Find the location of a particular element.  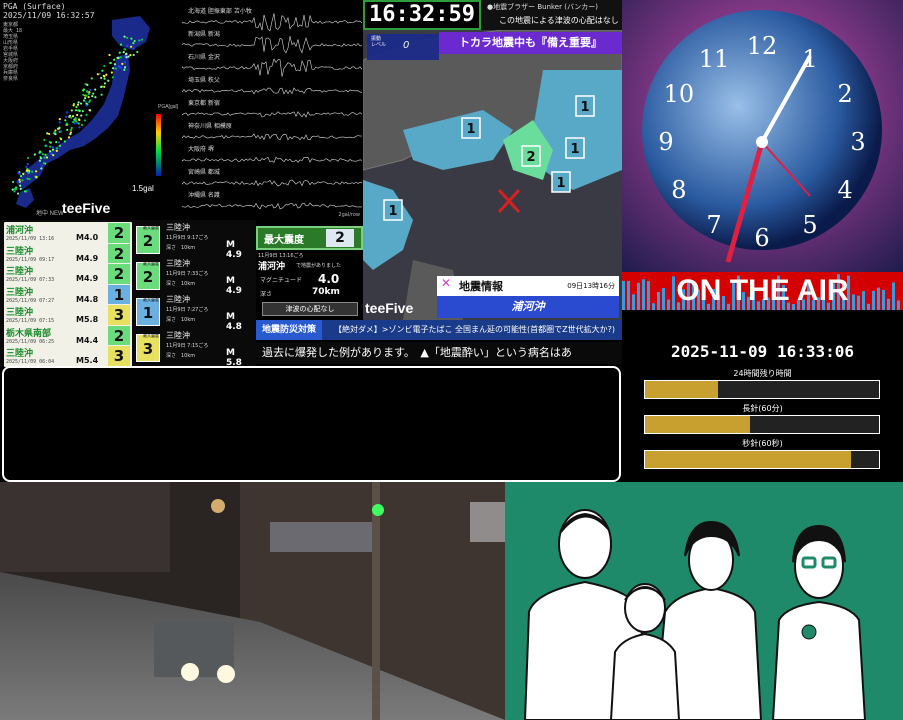

svg-text: 1 is located at coordinates (574, 149).